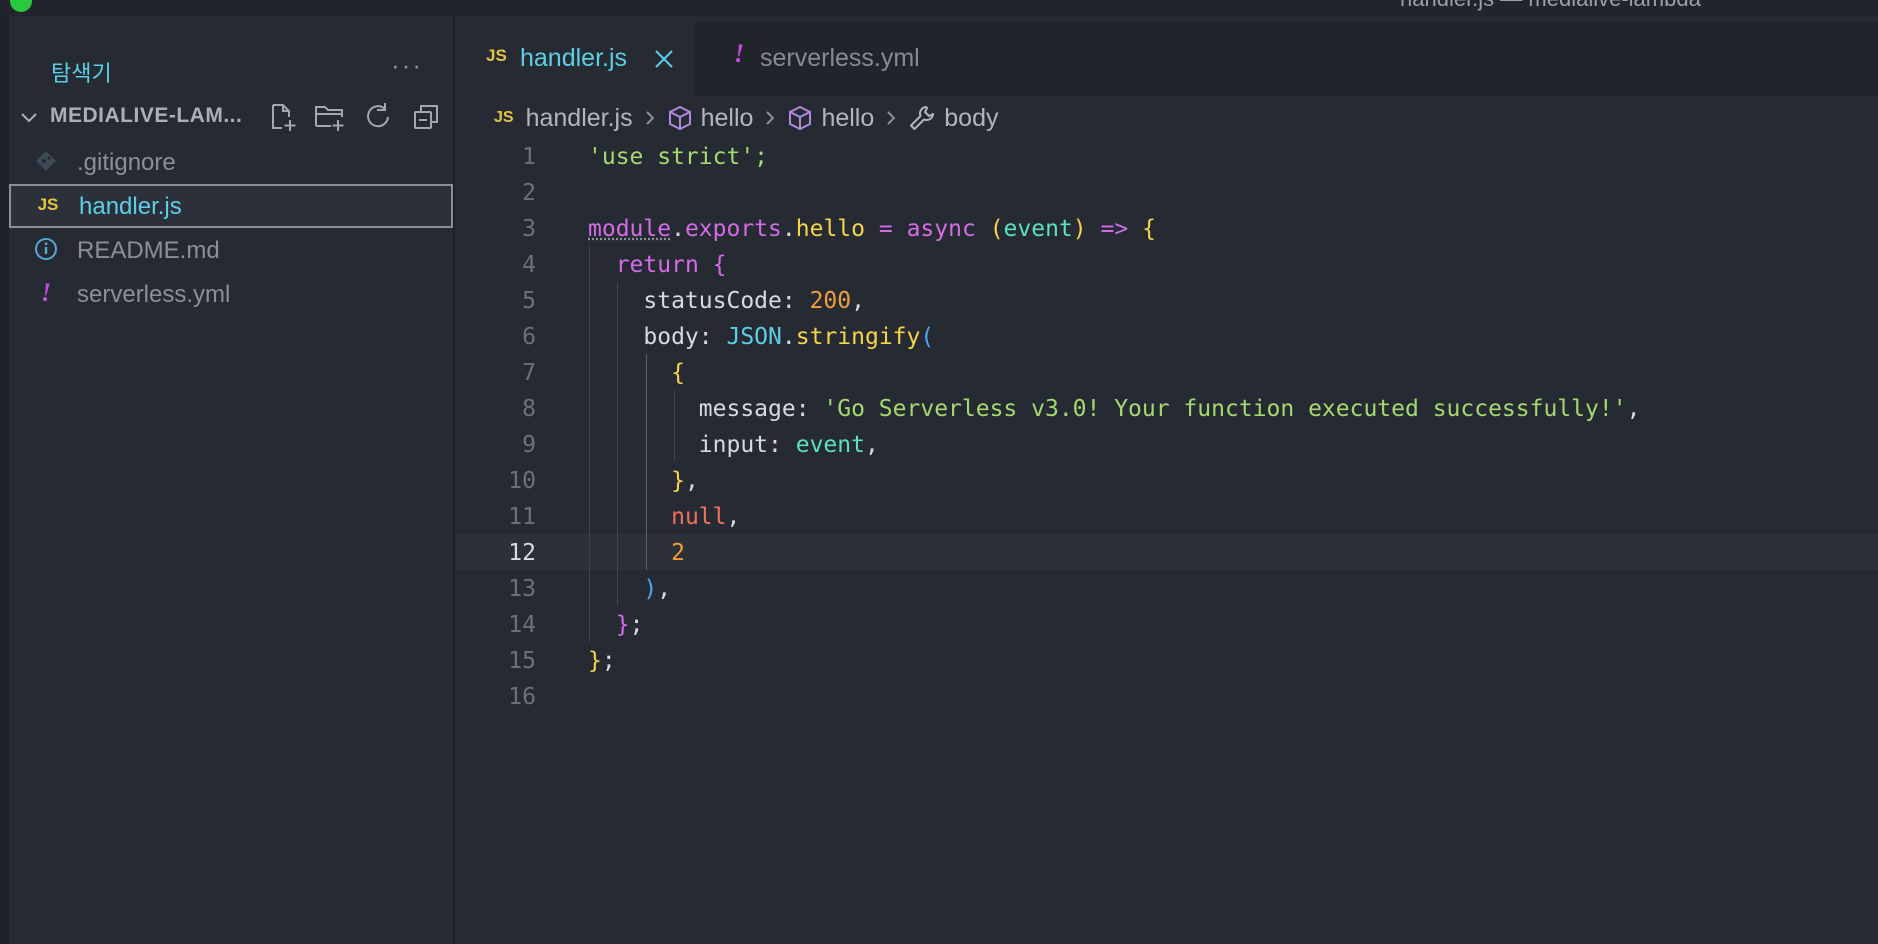 This screenshot has height=944, width=1878. What do you see at coordinates (754, 301) in the screenshot?
I see `code-text: statusCode: 200,` at bounding box center [754, 301].